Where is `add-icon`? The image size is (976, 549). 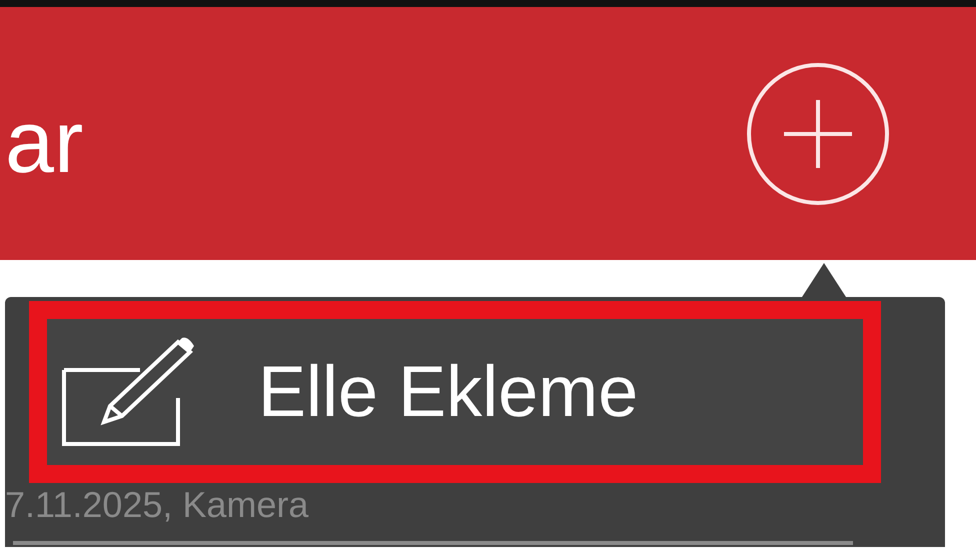
add-icon is located at coordinates (818, 134).